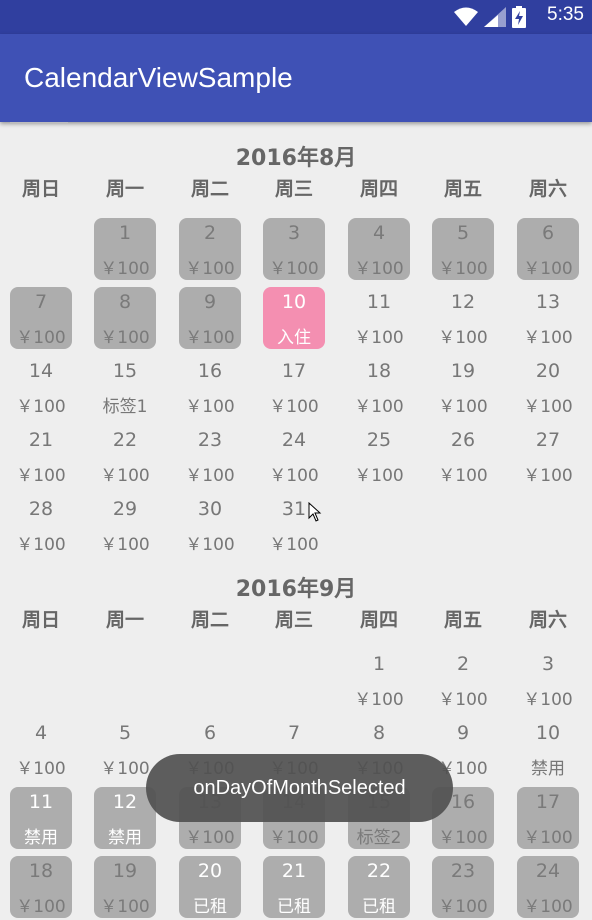 Image resolution: width=592 pixels, height=920 pixels. I want to click on day-cell: 30 ￥100, so click(210, 525).